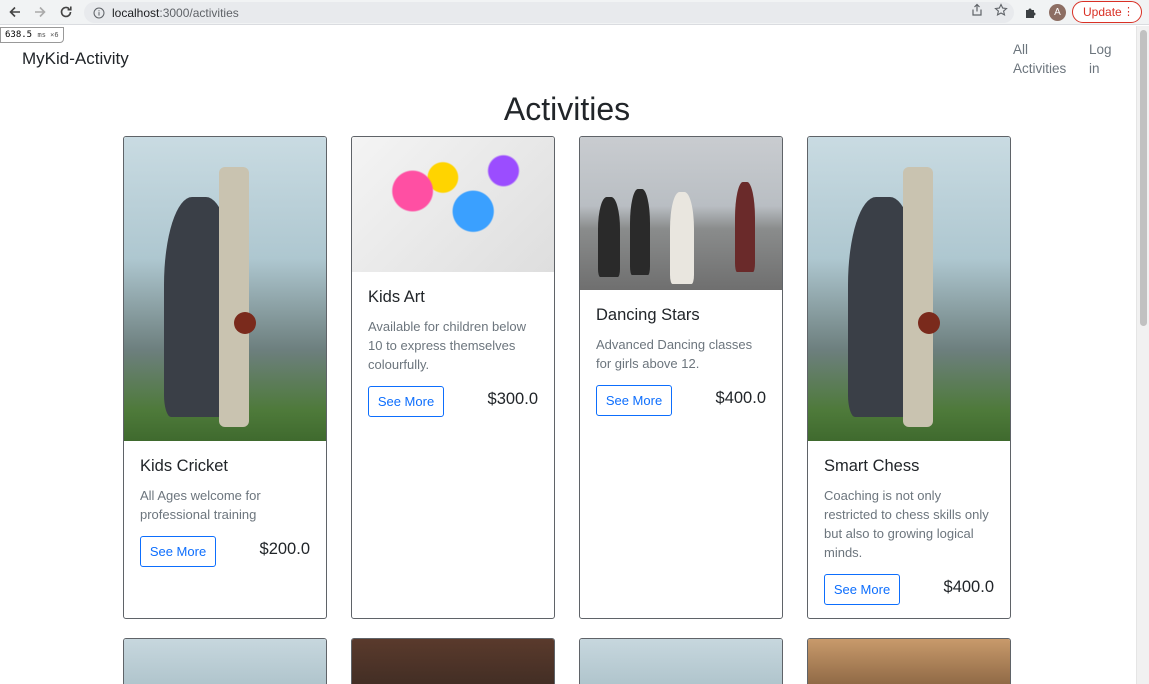  Describe the element at coordinates (199, 12) in the screenshot. I see `url-path: :3000/activities` at that location.